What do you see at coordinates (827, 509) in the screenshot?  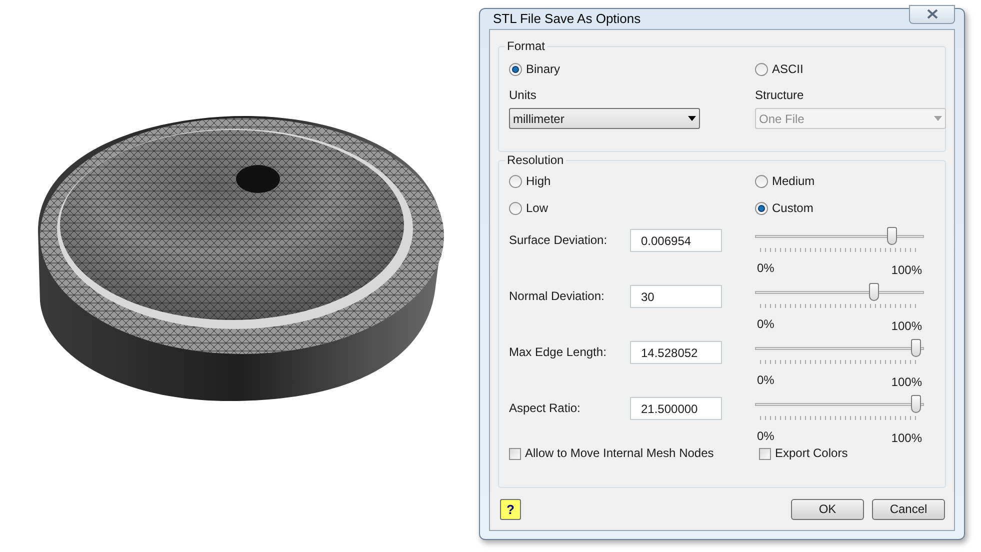 I see `dialog-button: OK` at bounding box center [827, 509].